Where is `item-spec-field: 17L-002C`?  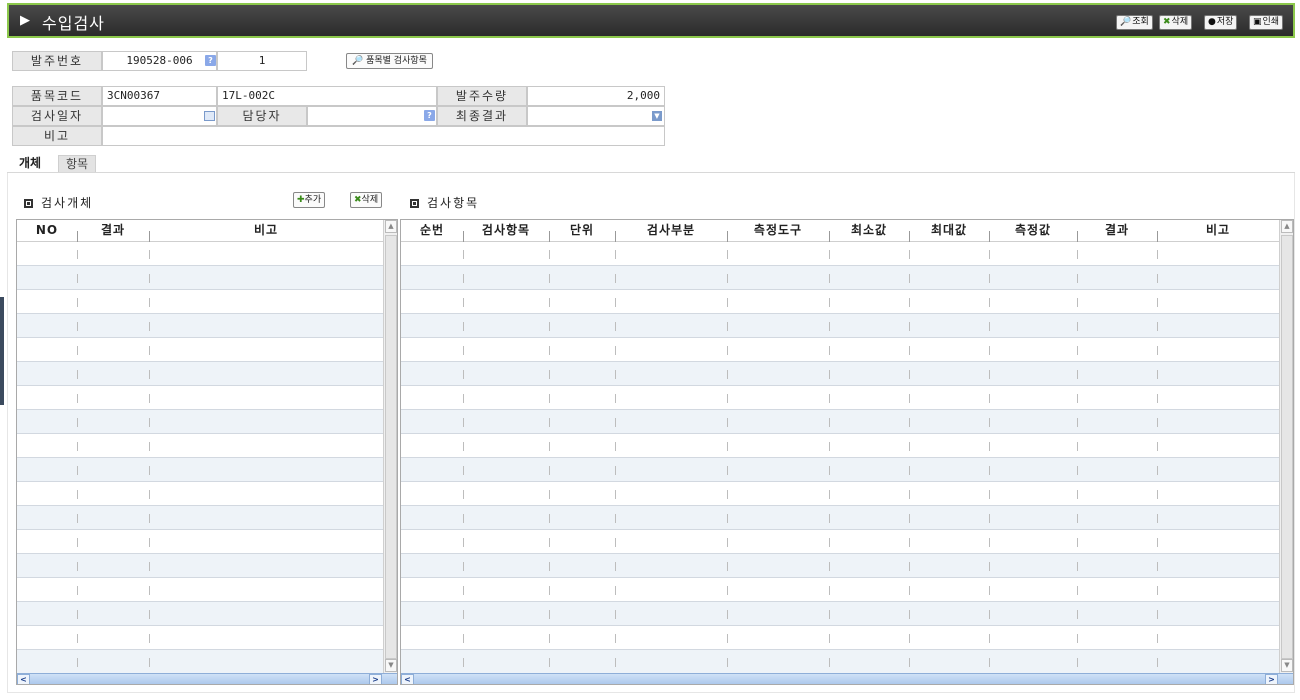 item-spec-field: 17L-002C is located at coordinates (327, 96).